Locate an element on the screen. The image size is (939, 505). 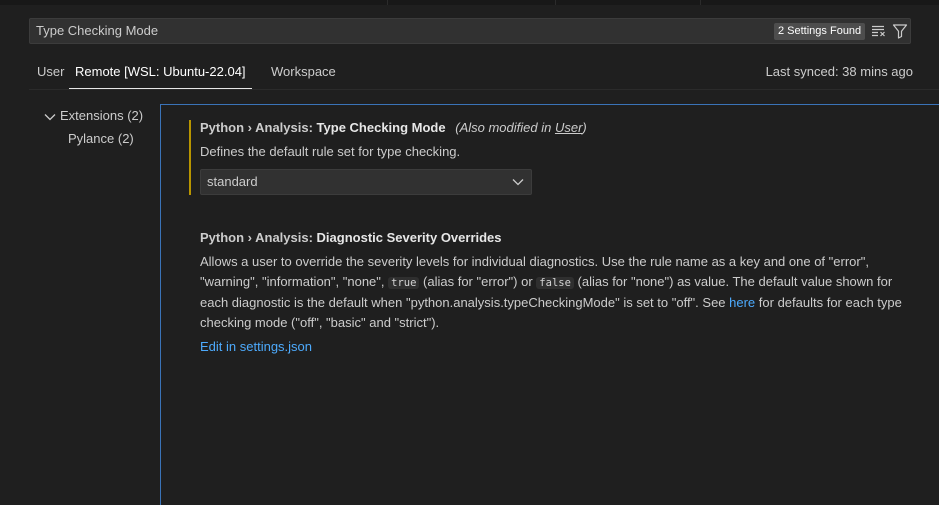
edit-in-settings-json-link: Edit in settings.json is located at coordinates (256, 346).